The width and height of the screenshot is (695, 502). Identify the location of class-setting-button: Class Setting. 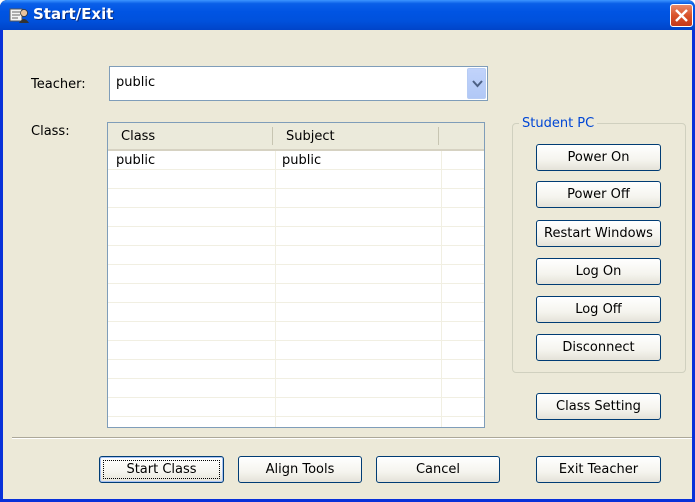
(598, 406).